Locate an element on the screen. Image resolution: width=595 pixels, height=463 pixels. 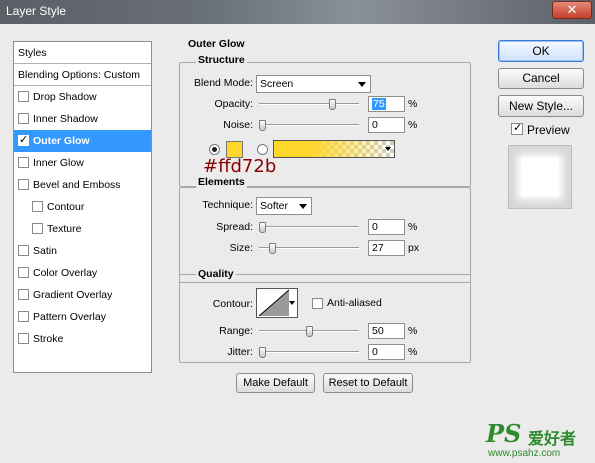
reset-to-default-button: Reset to Default is located at coordinates (368, 383).